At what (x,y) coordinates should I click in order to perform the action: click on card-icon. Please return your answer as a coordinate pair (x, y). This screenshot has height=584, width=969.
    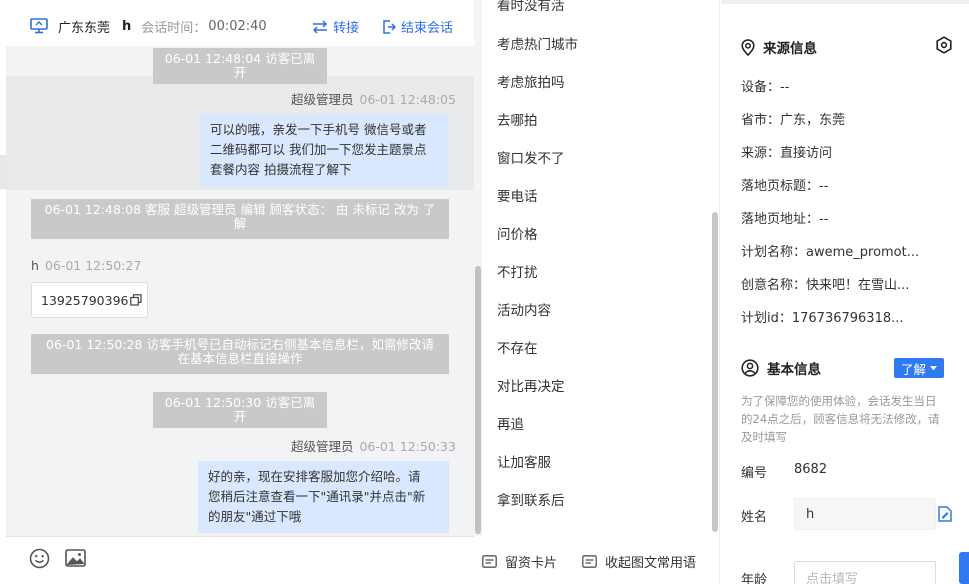
    Looking at the image, I should click on (489, 561).